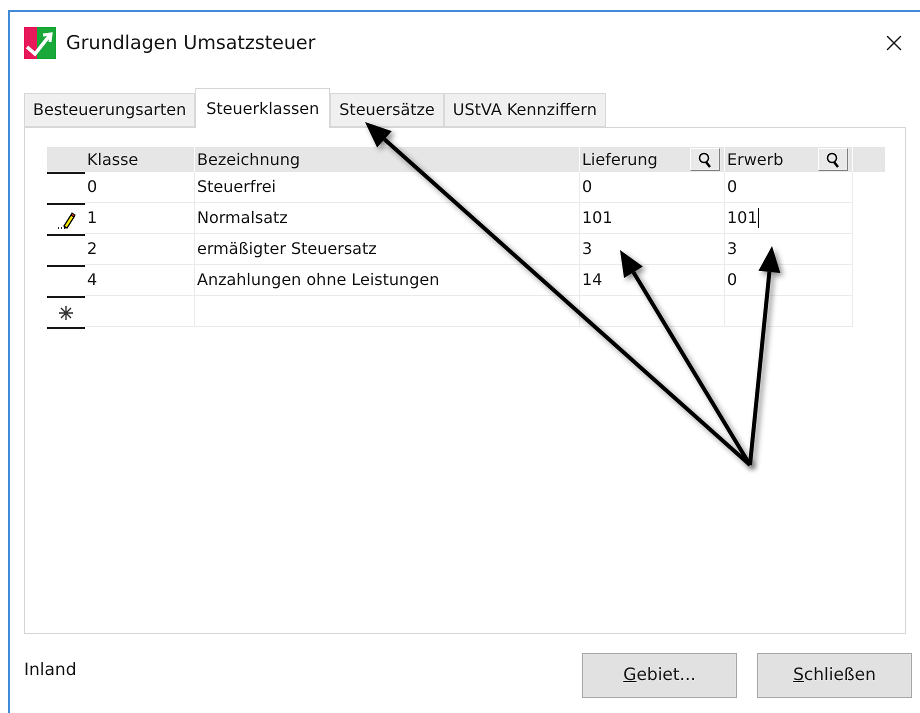  Describe the element at coordinates (140, 249) in the screenshot. I see `table-cell: 2` at that location.